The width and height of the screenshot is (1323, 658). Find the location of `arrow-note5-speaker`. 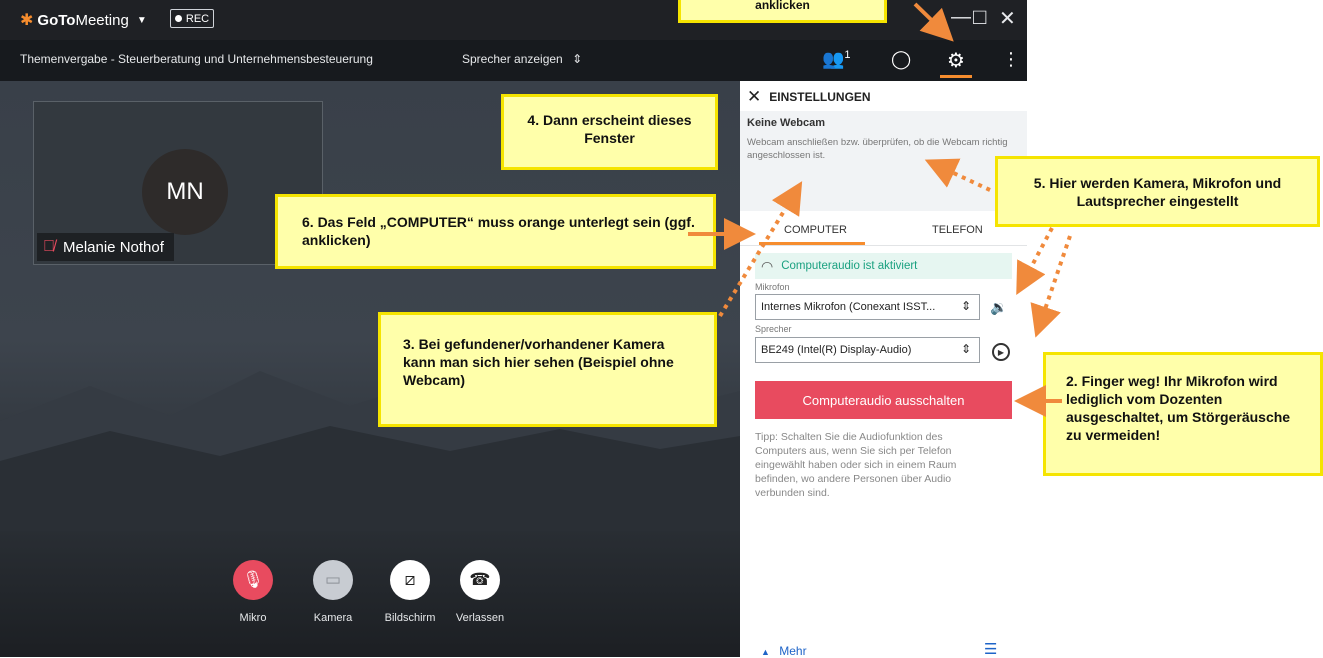

arrow-note5-speaker is located at coordinates (1051, 286).